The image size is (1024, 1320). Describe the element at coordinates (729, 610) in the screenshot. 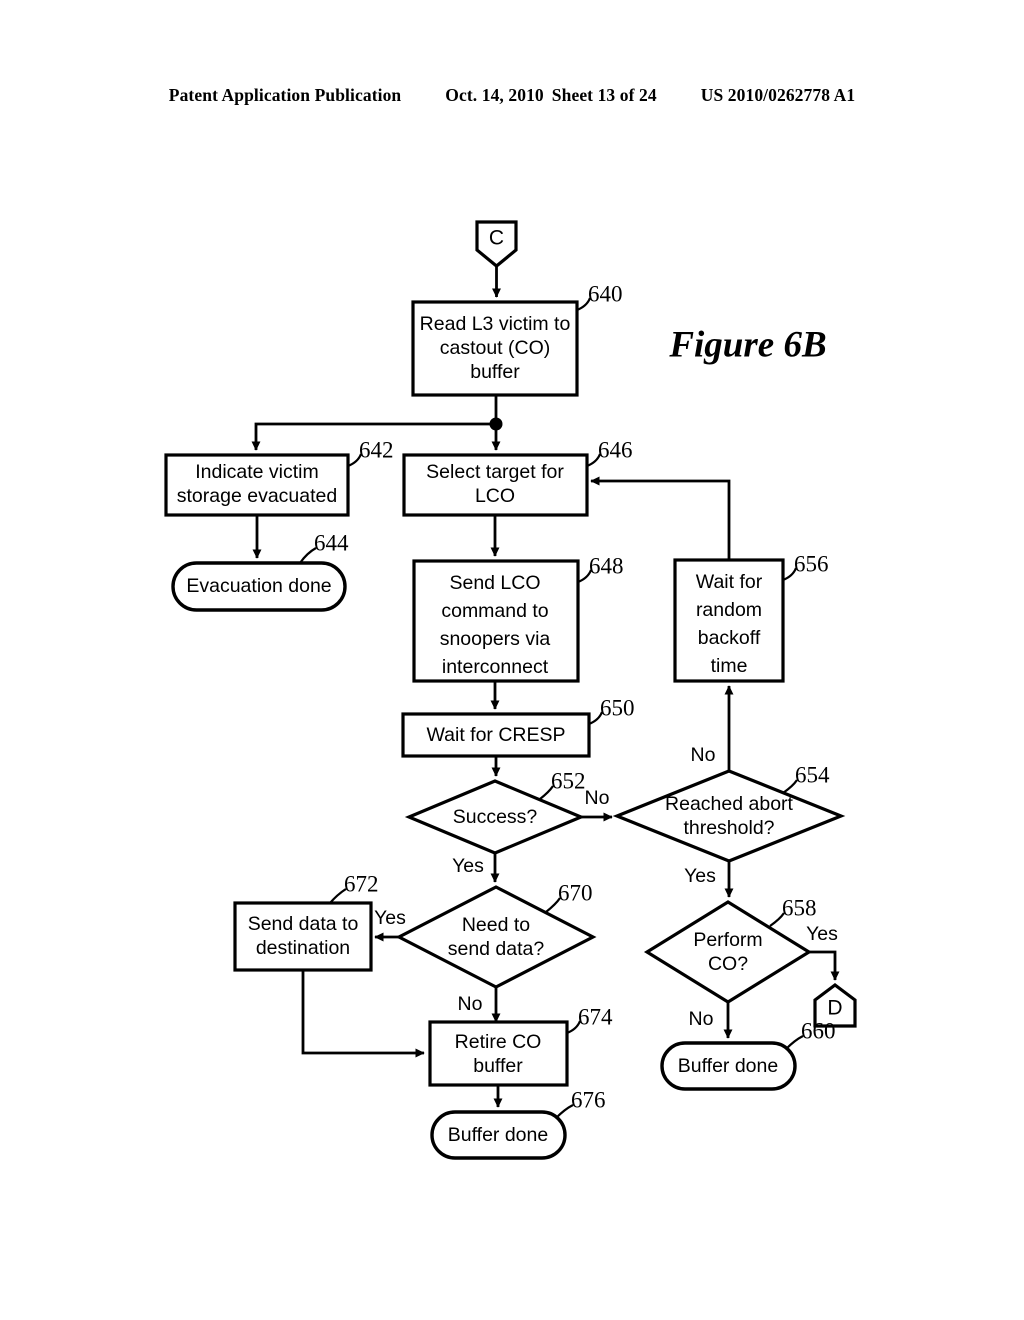

I see `node-656-line2: random` at that location.